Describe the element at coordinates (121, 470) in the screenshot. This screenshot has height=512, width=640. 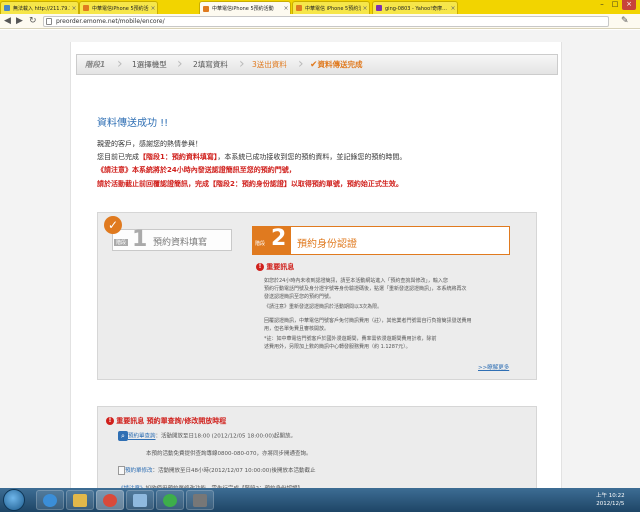
I see `broken-image-icon` at that location.